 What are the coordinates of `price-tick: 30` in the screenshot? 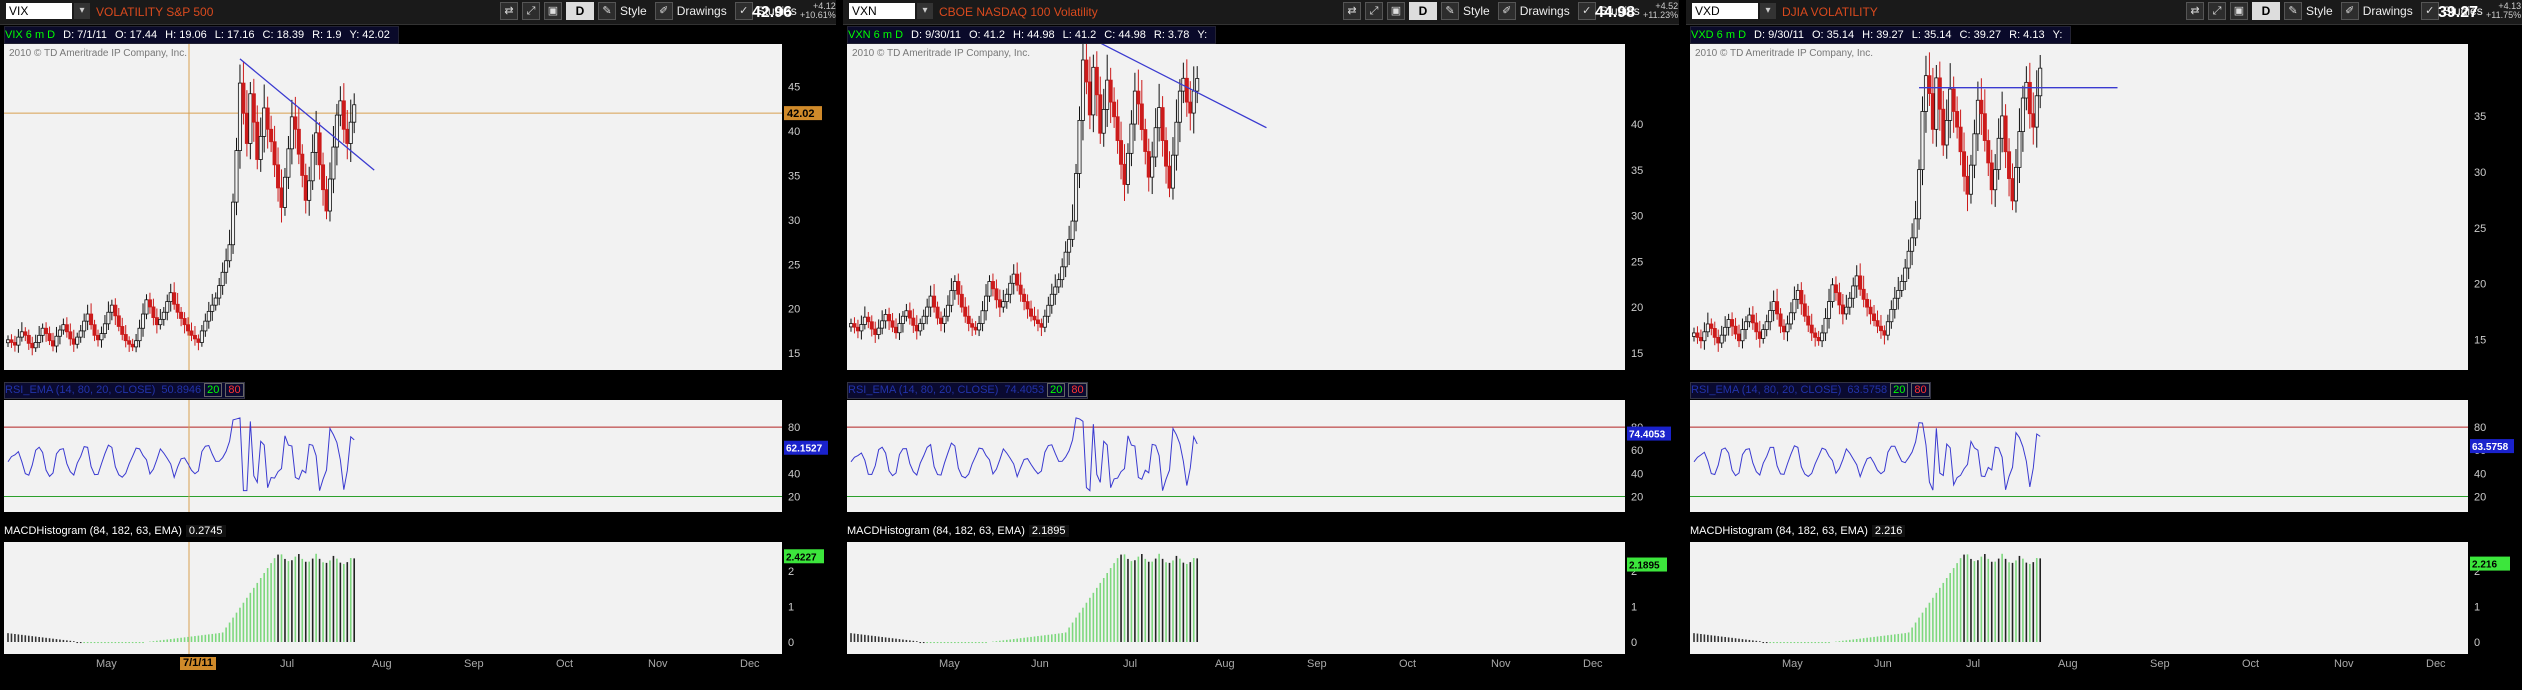 It's located at (794, 221).